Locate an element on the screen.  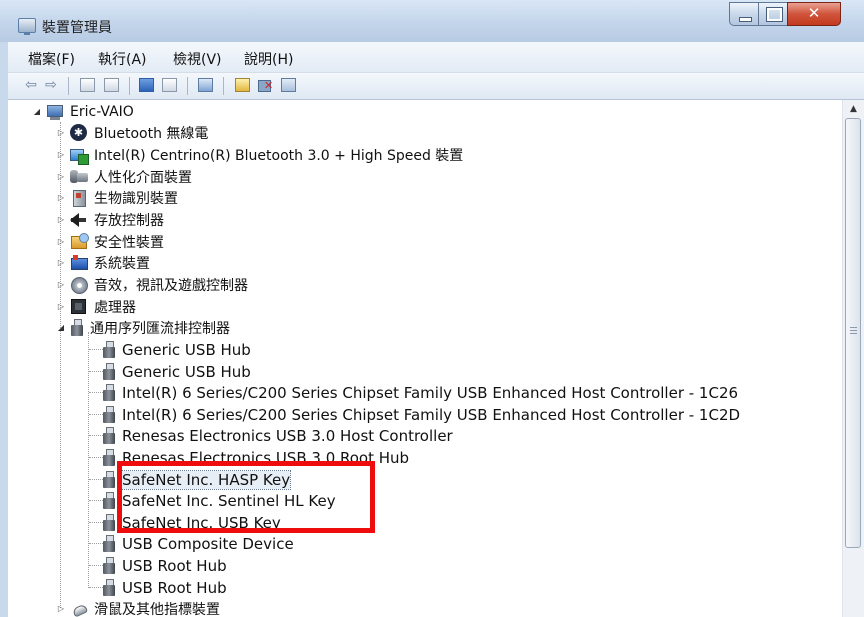
device-label: Generic USB Hub is located at coordinates (186, 349).